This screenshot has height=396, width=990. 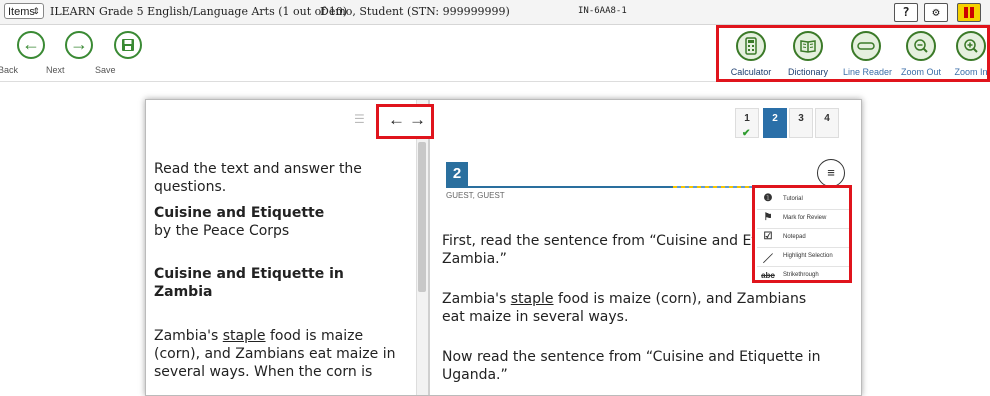 What do you see at coordinates (969, 12) in the screenshot?
I see `pause-button` at bounding box center [969, 12].